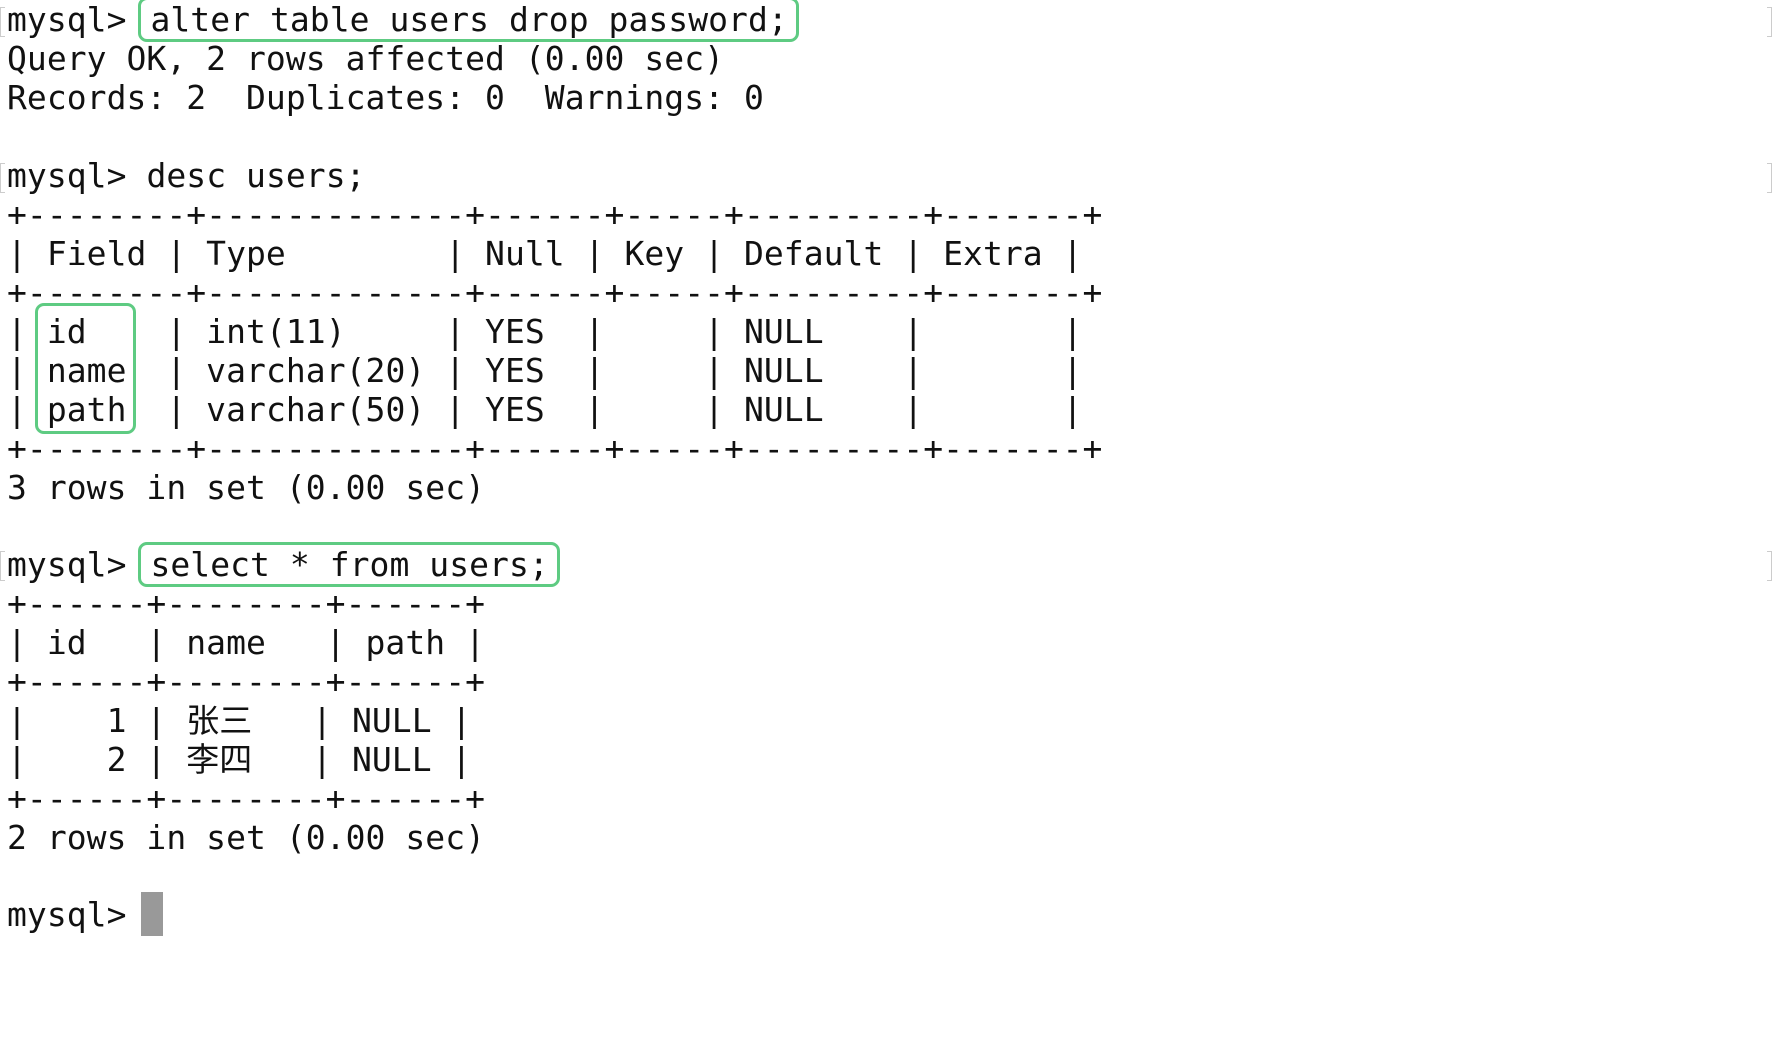 Image resolution: width=1774 pixels, height=1060 pixels. What do you see at coordinates (85, 368) in the screenshot?
I see `field-names-highlight` at bounding box center [85, 368].